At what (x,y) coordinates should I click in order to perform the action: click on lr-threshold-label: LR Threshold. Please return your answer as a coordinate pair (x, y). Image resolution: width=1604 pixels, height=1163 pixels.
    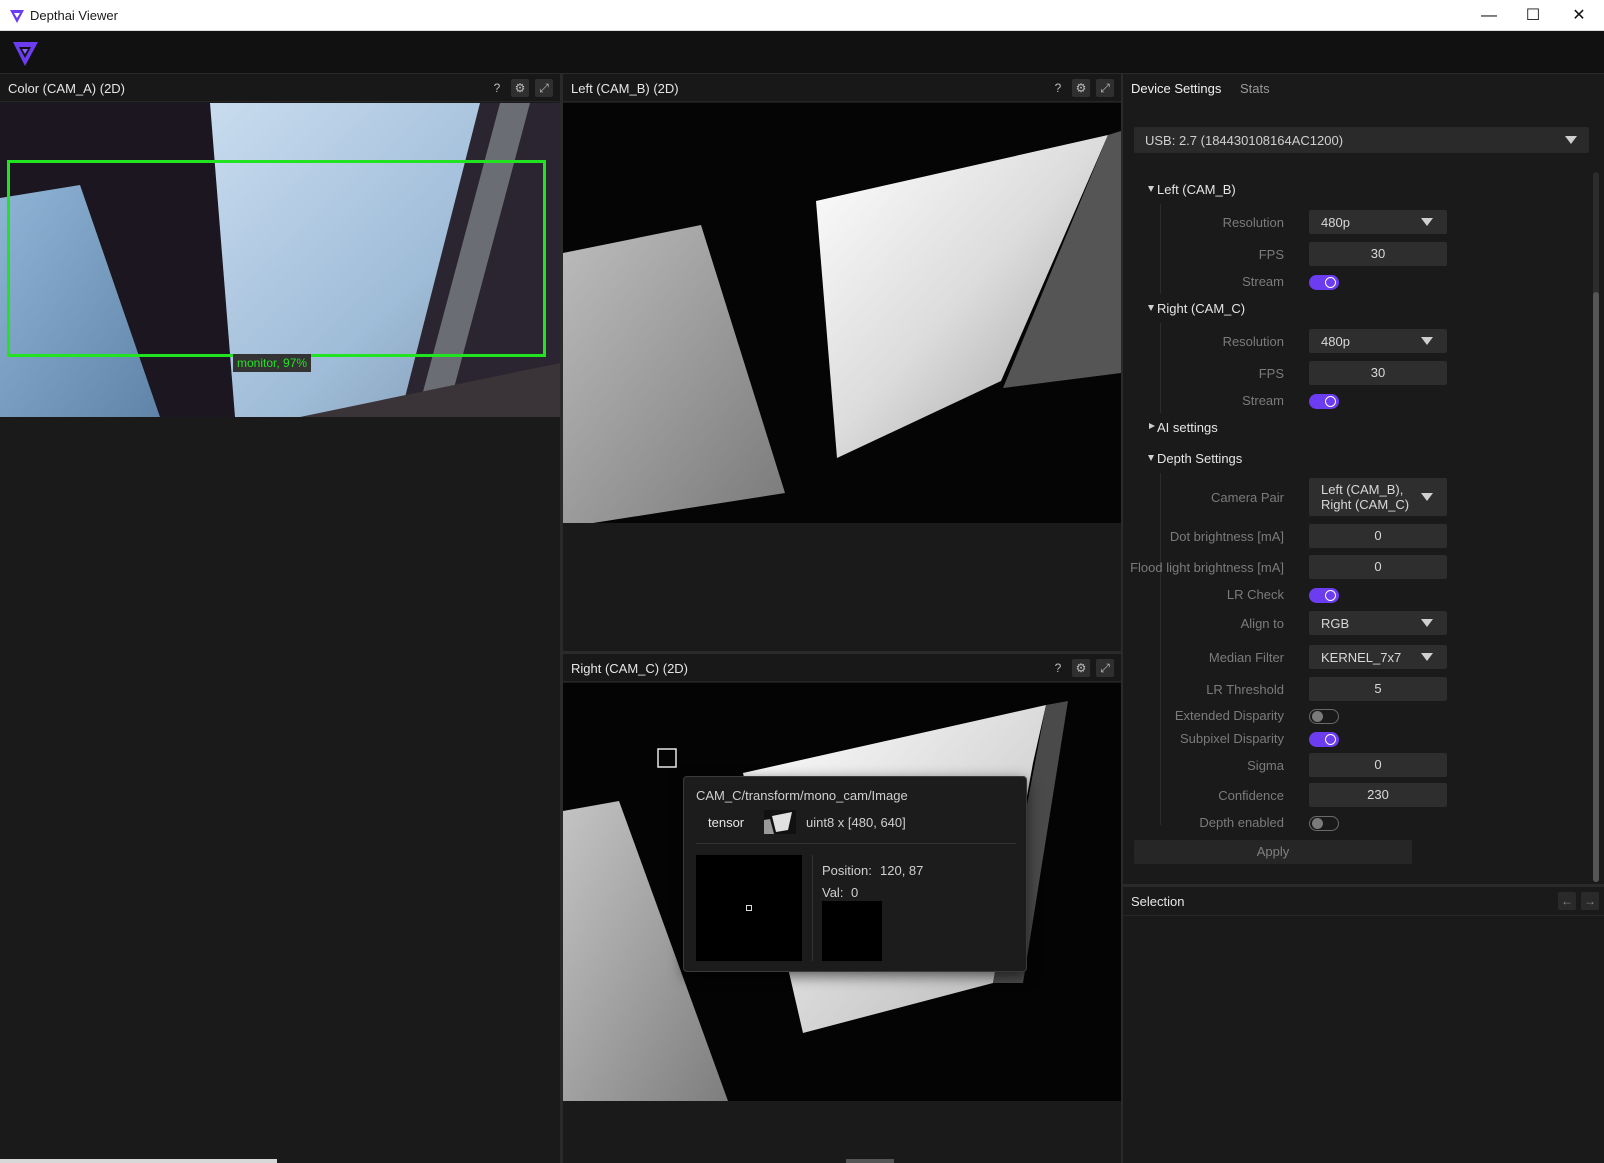
    Looking at the image, I should click on (1245, 689).